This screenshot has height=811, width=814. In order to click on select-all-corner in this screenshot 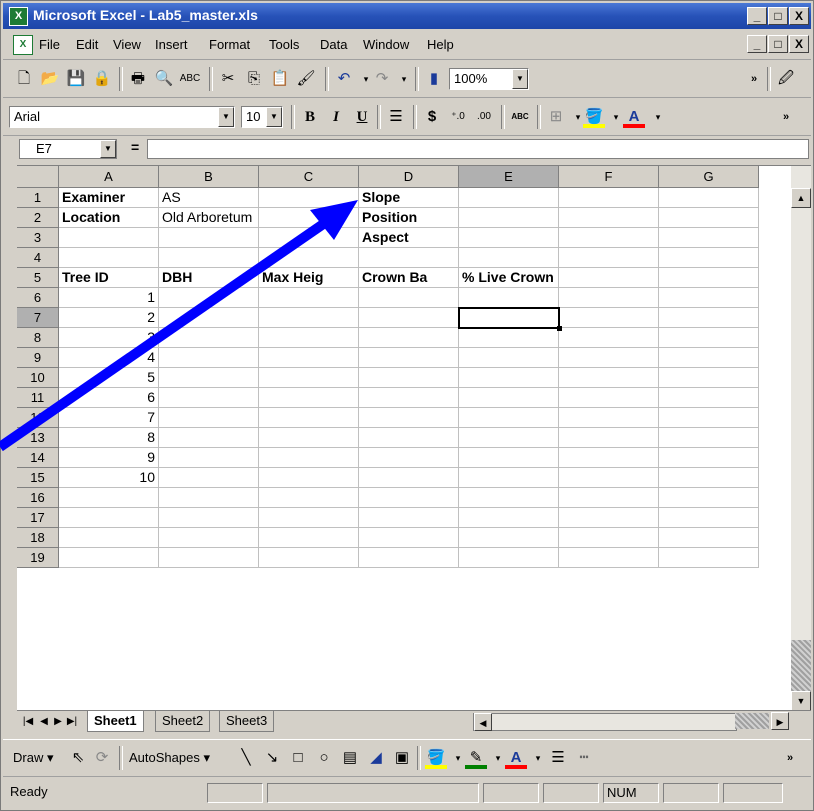, I will do `click(38, 177)`.